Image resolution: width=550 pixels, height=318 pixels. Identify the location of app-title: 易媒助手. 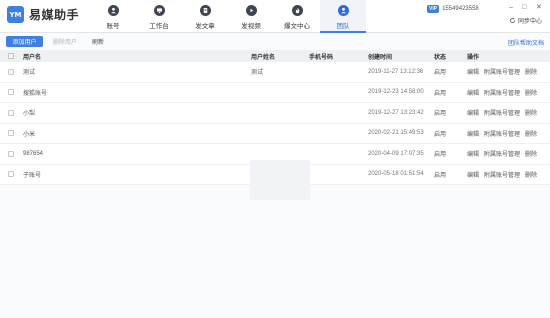
(54, 15).